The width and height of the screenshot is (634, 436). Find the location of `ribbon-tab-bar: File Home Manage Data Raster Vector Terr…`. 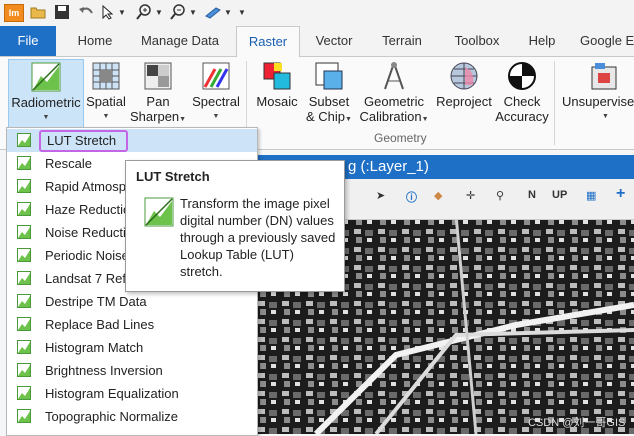

ribbon-tab-bar: File Home Manage Data Raster Vector Terr… is located at coordinates (317, 42).